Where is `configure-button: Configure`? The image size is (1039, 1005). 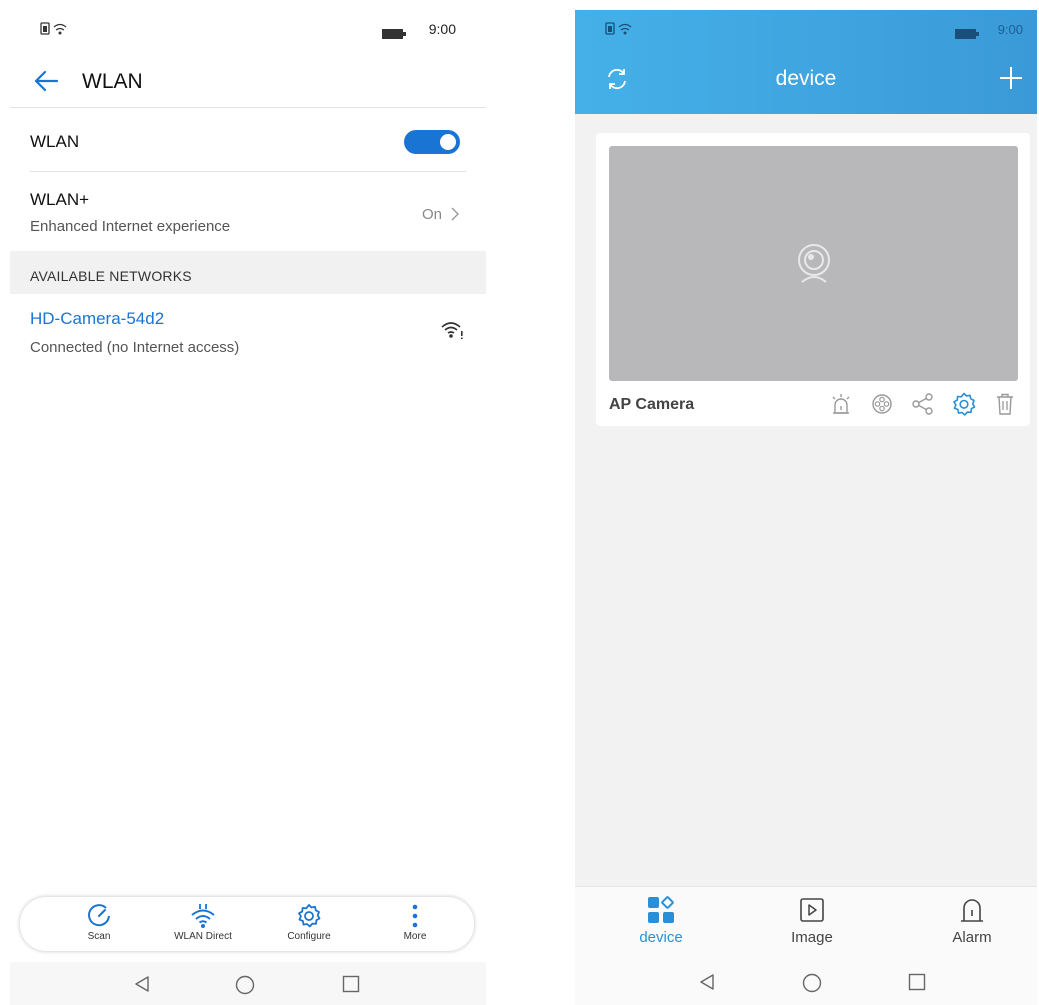
configure-button: Configure is located at coordinates (309, 922).